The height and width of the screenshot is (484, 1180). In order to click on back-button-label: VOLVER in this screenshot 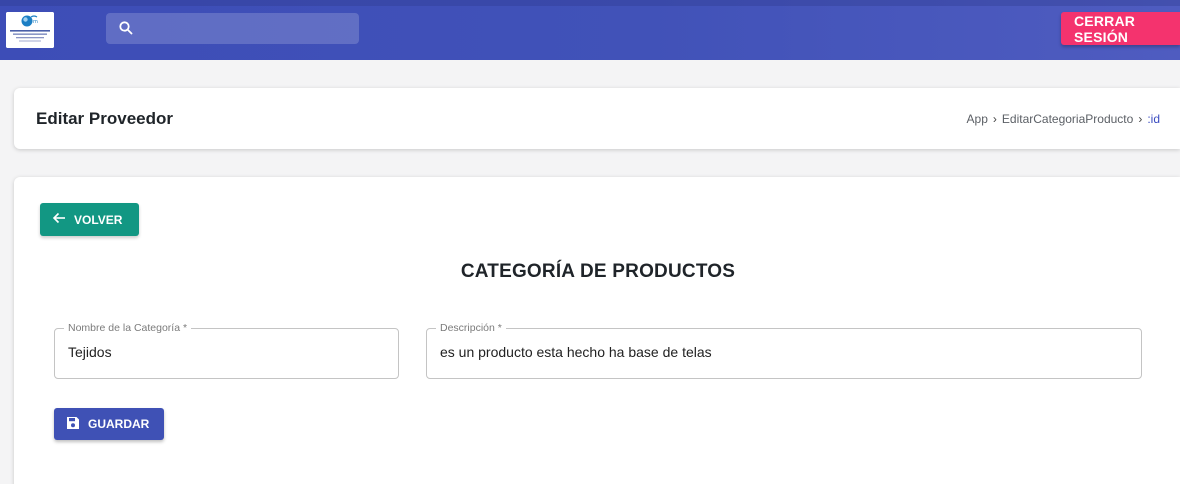, I will do `click(98, 219)`.